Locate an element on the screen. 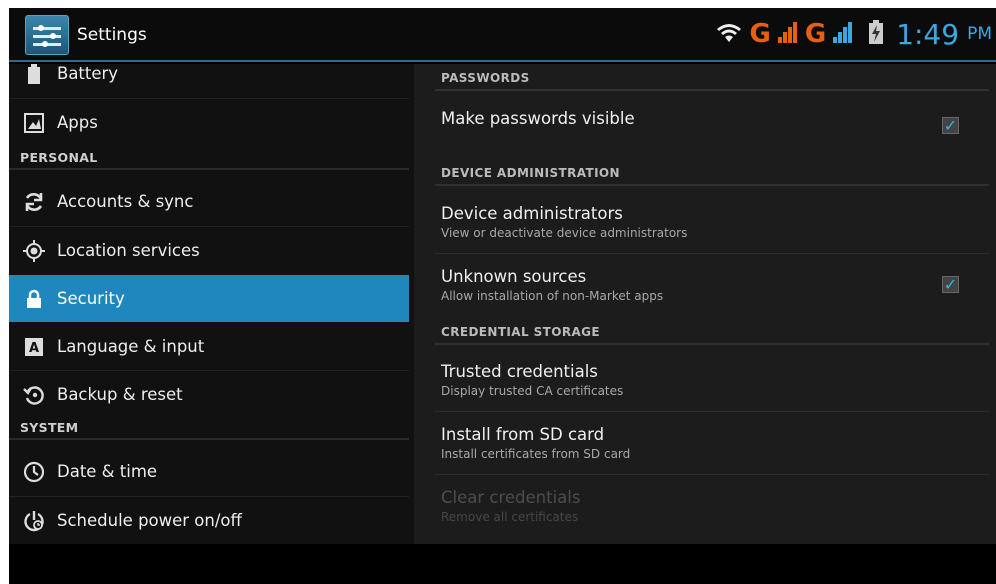 The width and height of the screenshot is (996, 584). app-title: Settings is located at coordinates (112, 35).